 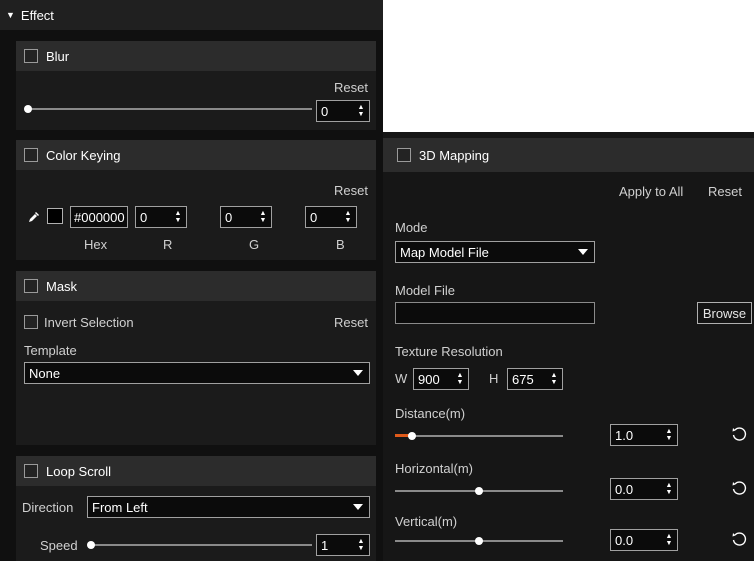 I want to click on speed-label: Speed, so click(x=59, y=545).